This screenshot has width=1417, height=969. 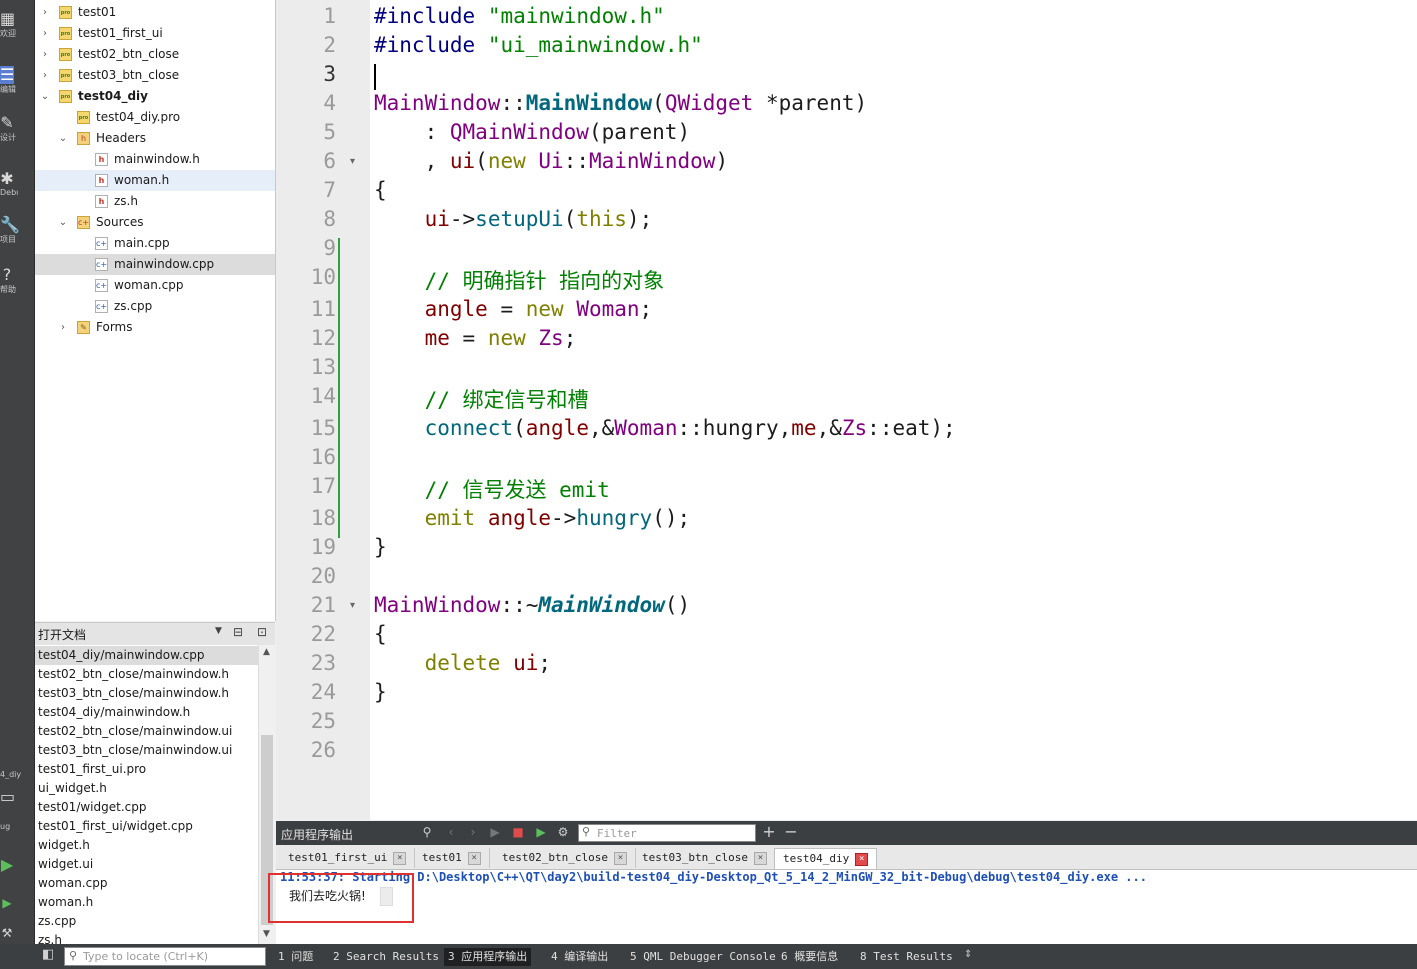 What do you see at coordinates (155, 159) in the screenshot?
I see `tree-item: h mainwindow.h` at bounding box center [155, 159].